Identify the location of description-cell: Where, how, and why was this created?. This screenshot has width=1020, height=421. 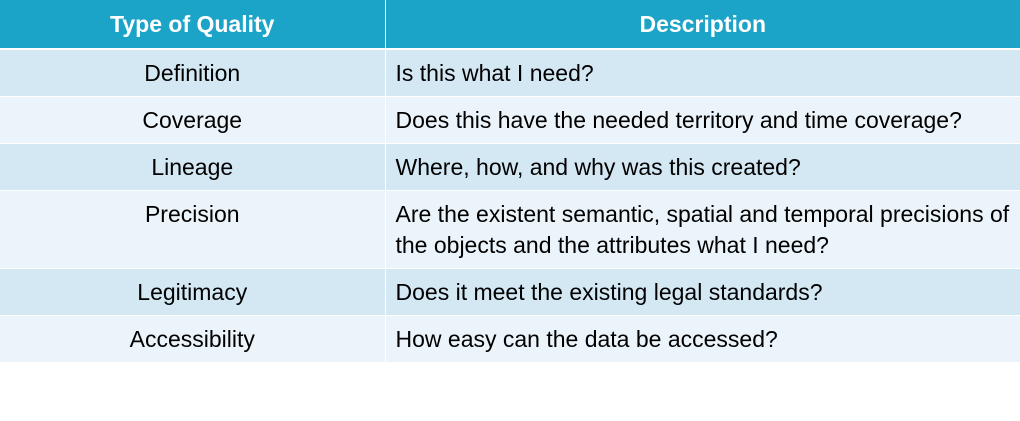
(702, 167).